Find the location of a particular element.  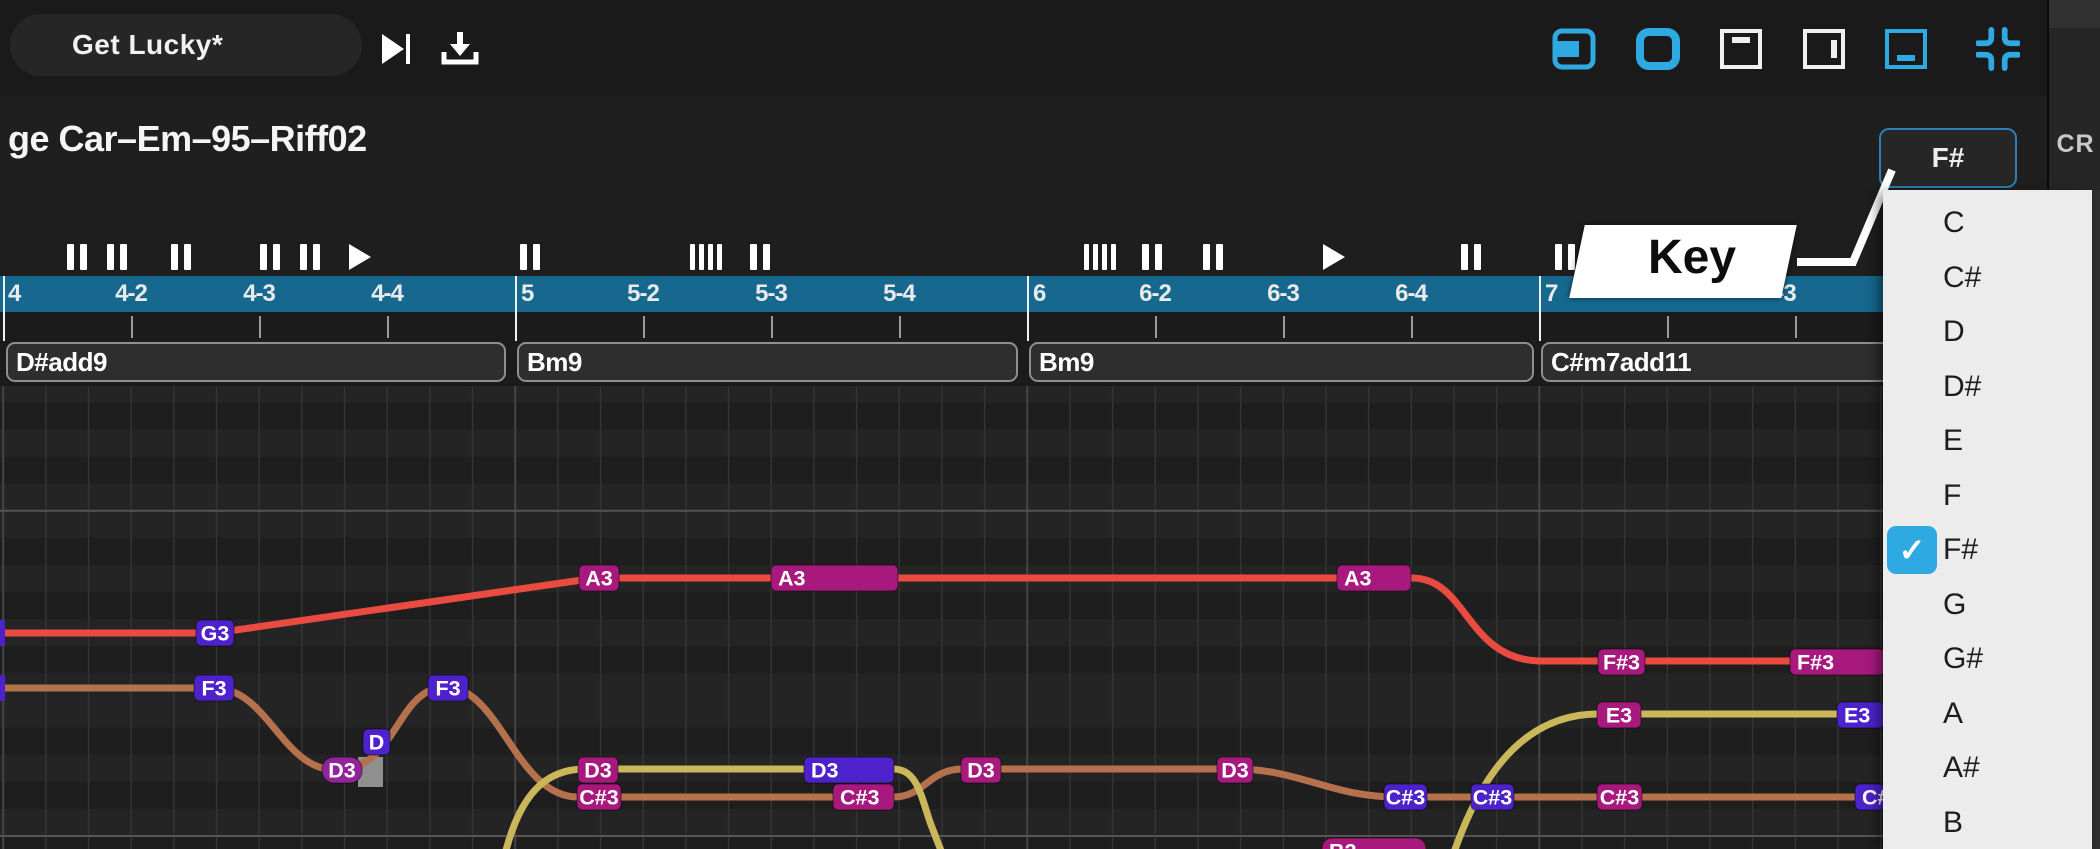

note-text: C#3 is located at coordinates (1619, 798).